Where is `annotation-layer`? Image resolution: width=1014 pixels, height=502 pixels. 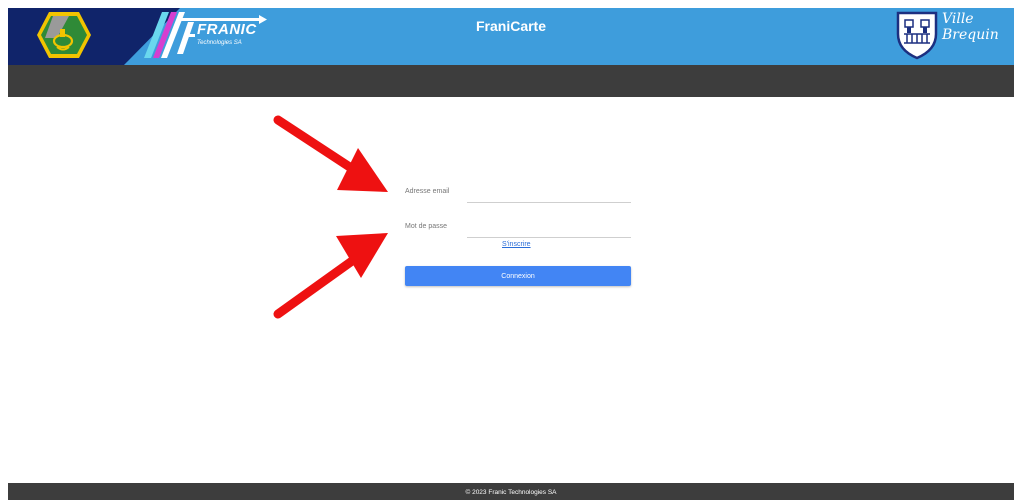 annotation-layer is located at coordinates (330, 217).